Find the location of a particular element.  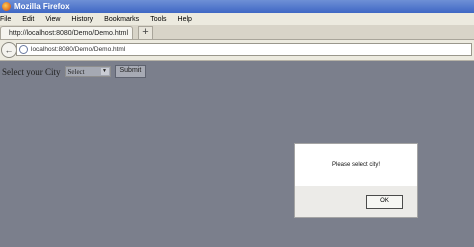

city-select: Select ▼ is located at coordinates (87, 71).